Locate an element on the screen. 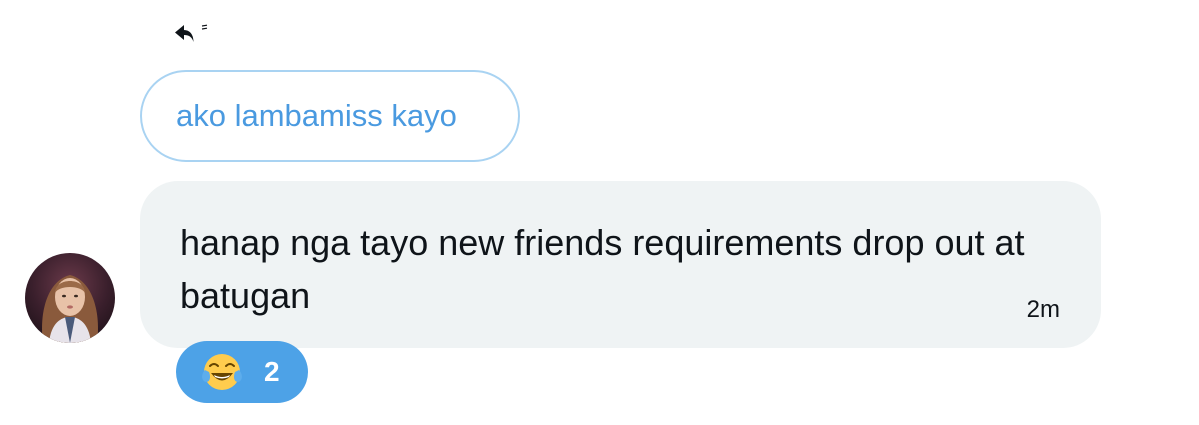 Image resolution: width=1199 pixels, height=425 pixels. reaction-button: 2 is located at coordinates (242, 372).